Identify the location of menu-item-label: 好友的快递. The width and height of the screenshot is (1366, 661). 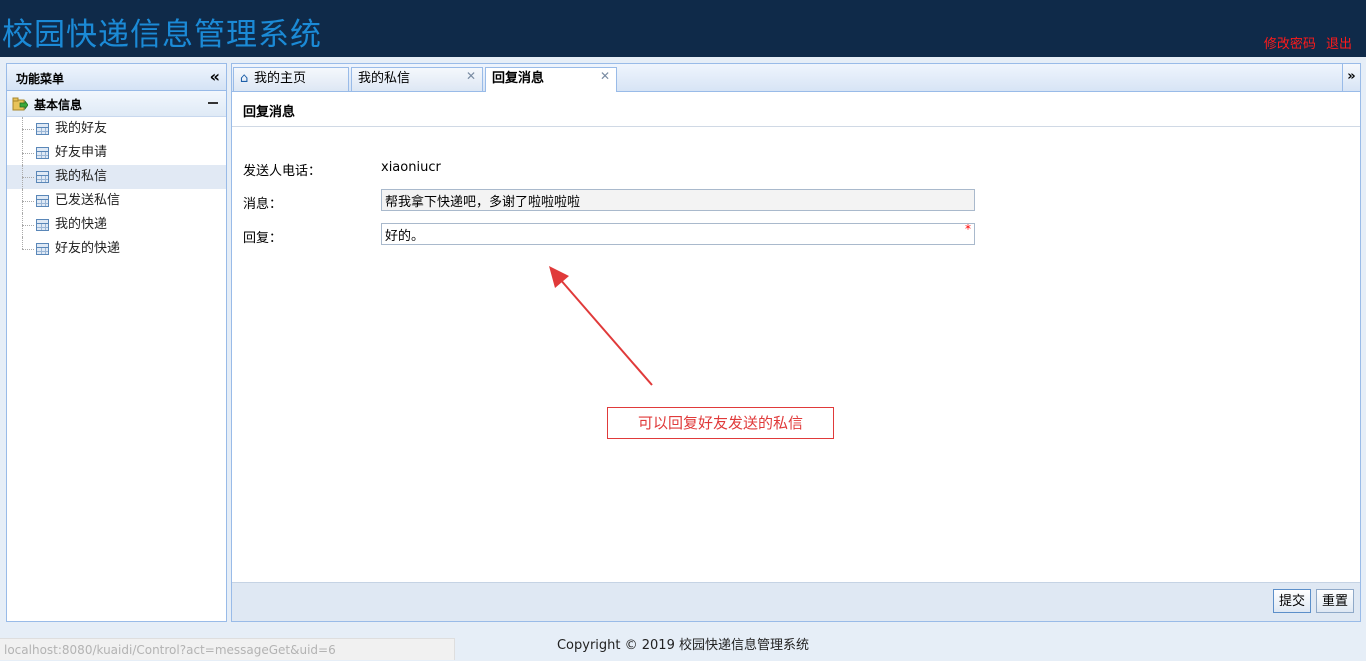
(88, 248).